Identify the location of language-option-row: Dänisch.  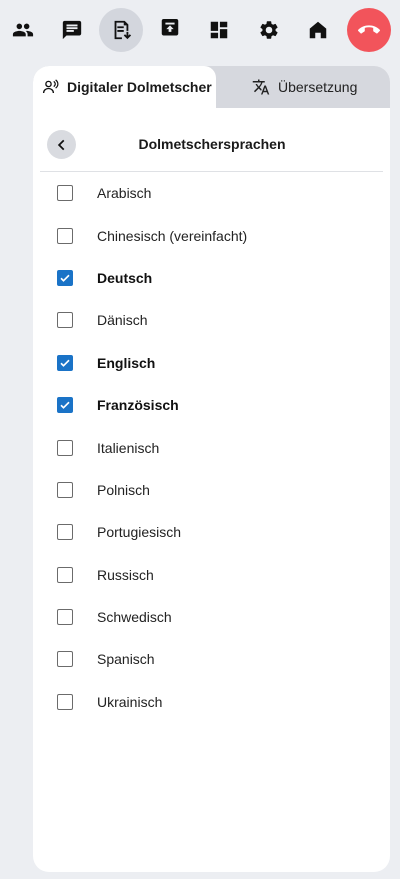
(211, 320).